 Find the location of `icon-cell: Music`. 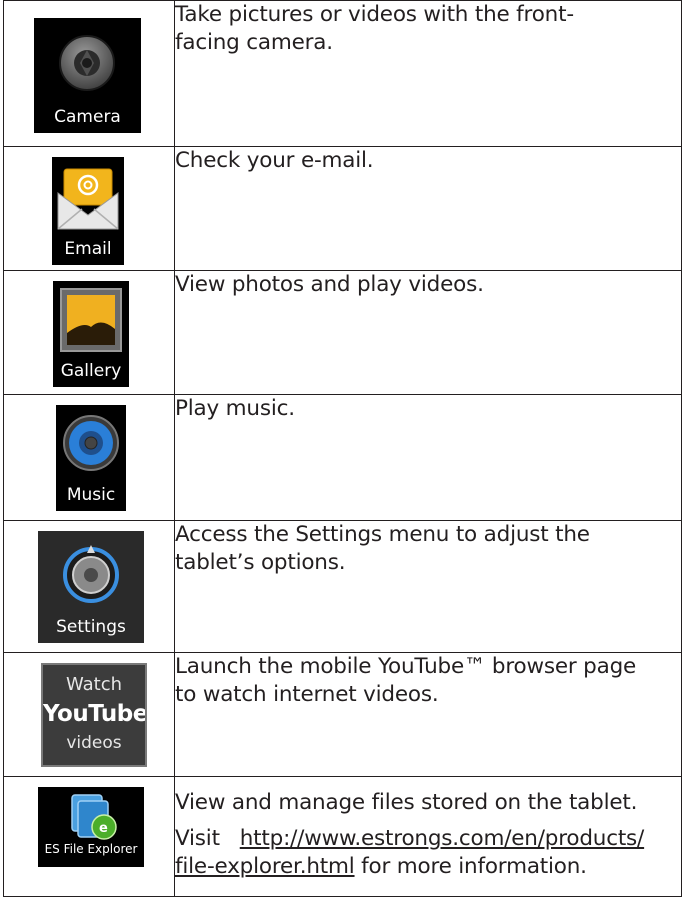

icon-cell: Music is located at coordinates (89, 457).